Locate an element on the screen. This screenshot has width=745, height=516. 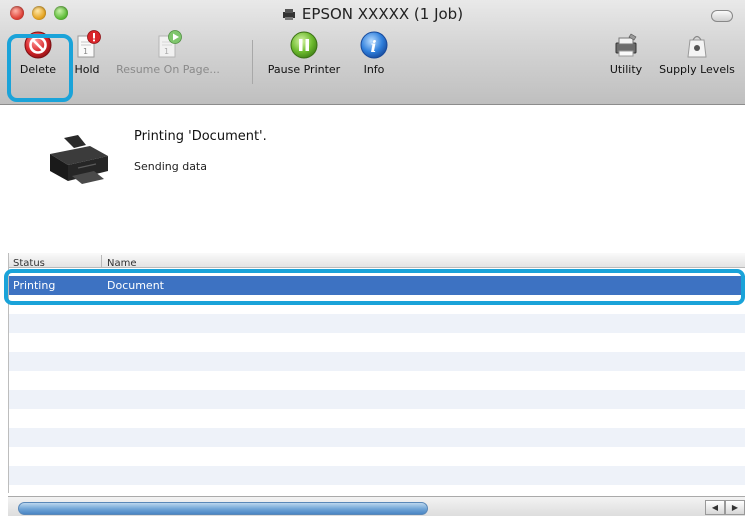
toolbar-separator is located at coordinates (252, 62).